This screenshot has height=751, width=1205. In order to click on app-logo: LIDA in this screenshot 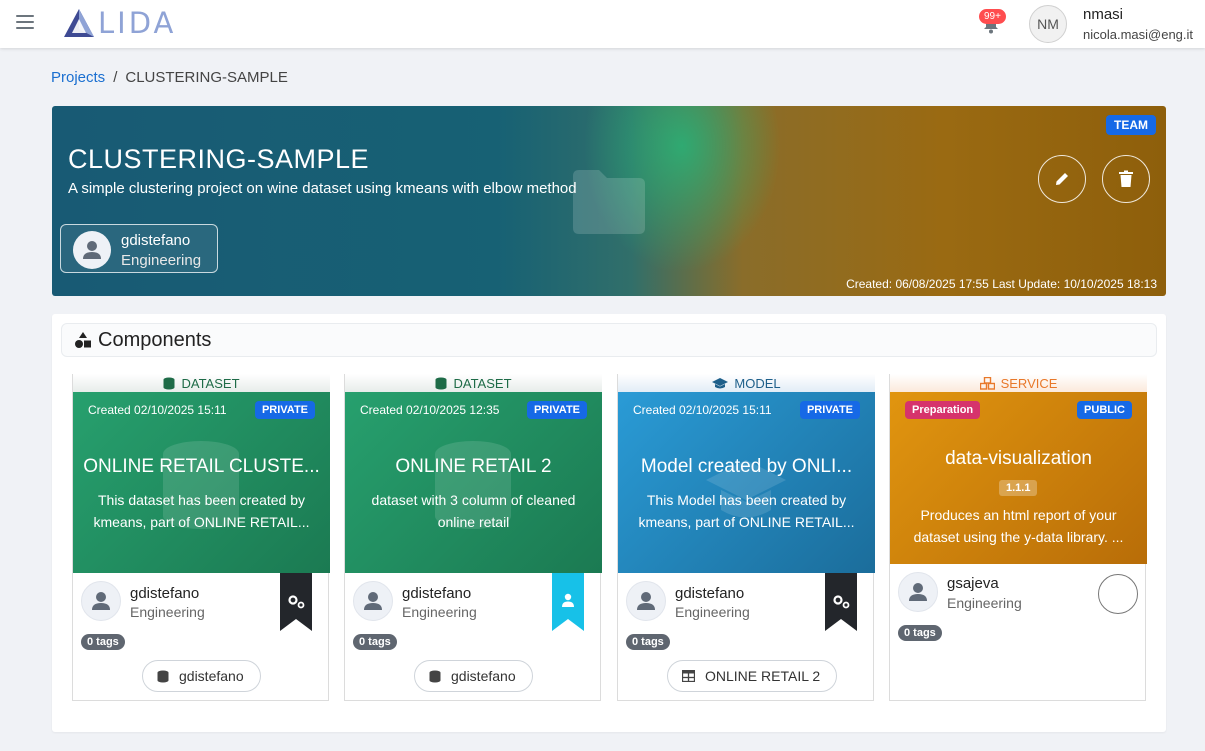, I will do `click(119, 23)`.